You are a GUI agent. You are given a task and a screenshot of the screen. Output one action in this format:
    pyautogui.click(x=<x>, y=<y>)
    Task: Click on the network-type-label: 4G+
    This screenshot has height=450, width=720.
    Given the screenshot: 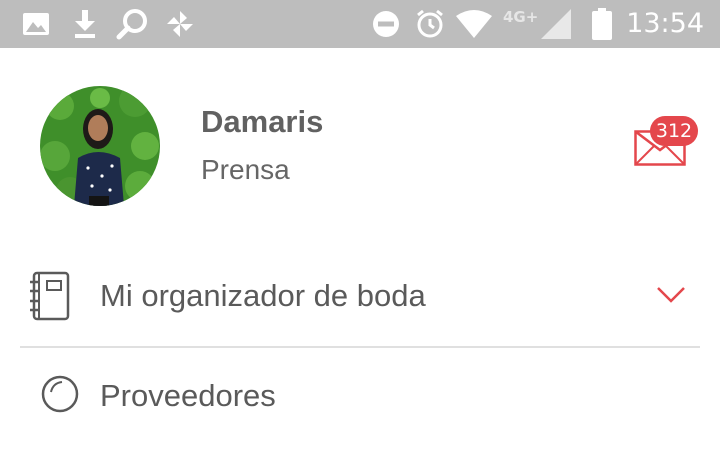 What is the action you would take?
    pyautogui.click(x=521, y=17)
    